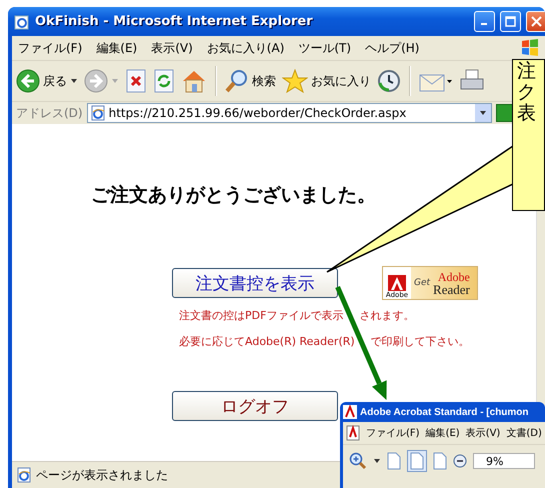 This screenshot has height=488, width=545. Describe the element at coordinates (444, 412) in the screenshot. I see `window-title: Adobe Acrobat Standard - [chumon` at that location.